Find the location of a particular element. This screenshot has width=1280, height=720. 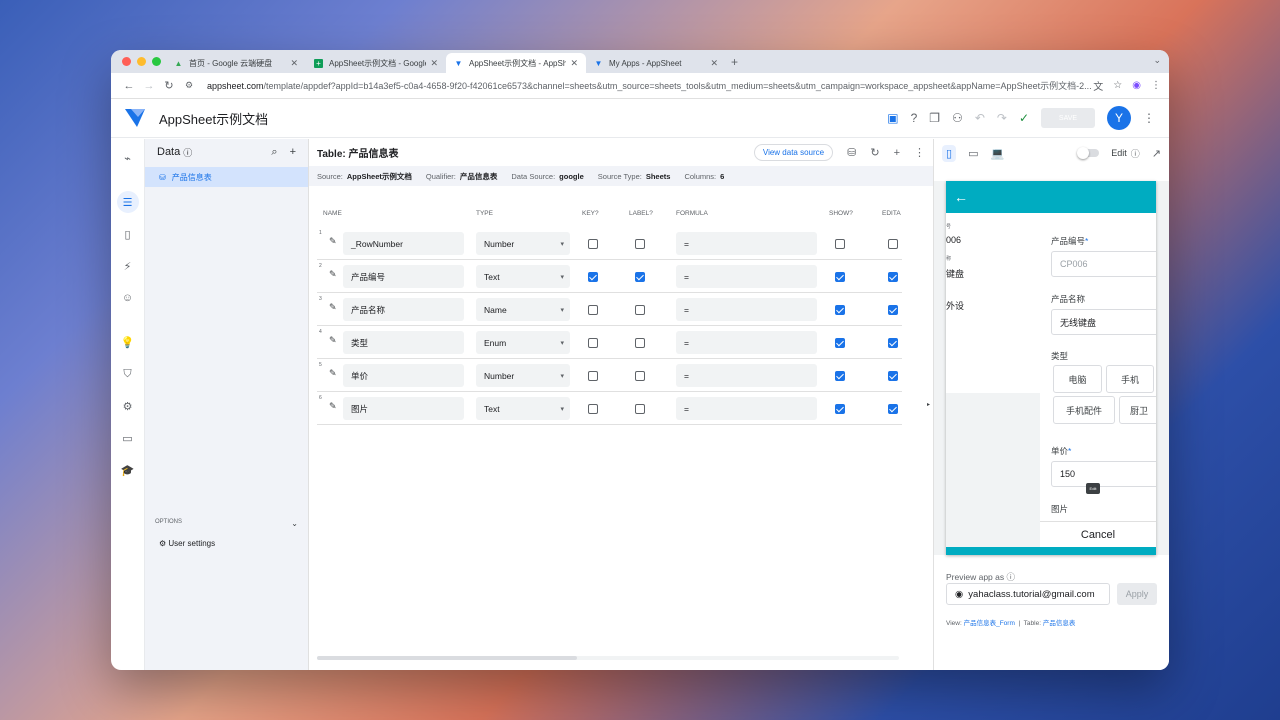

translate-icon: 文 is located at coordinates (1098, 85).